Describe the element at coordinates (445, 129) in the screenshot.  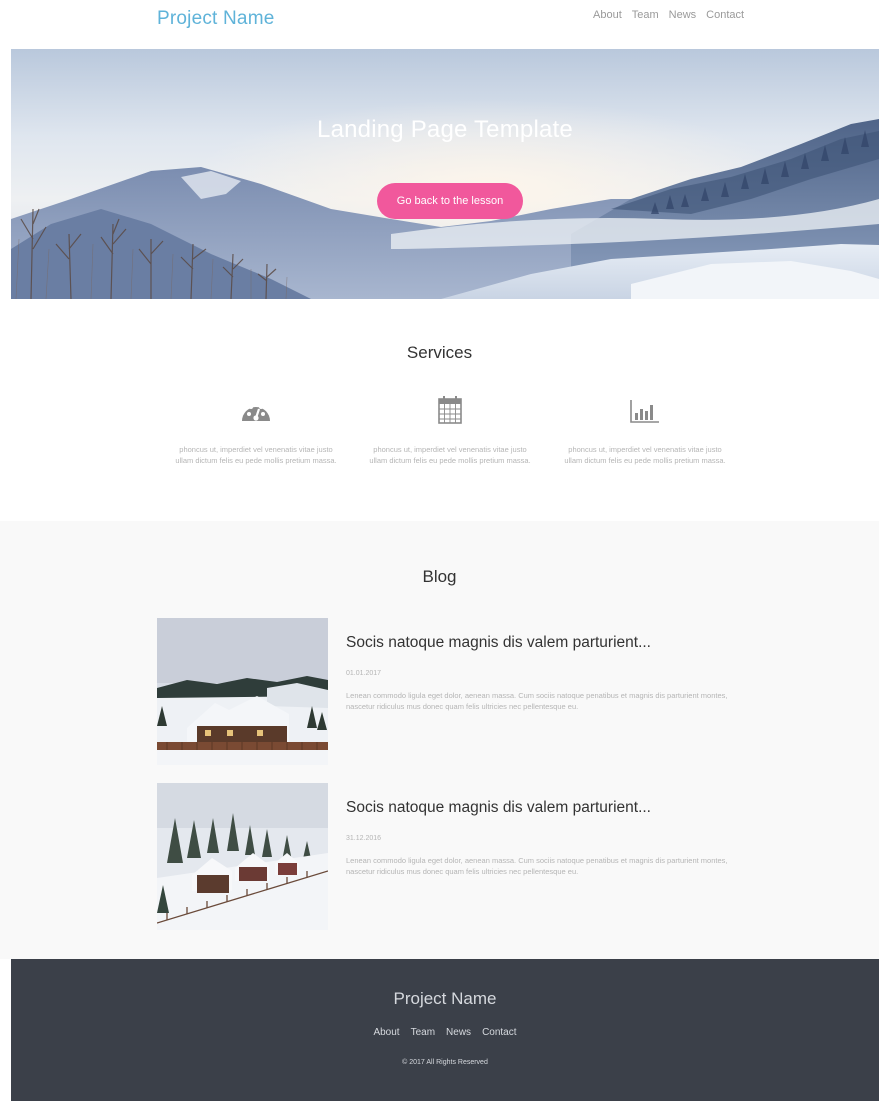
I see `hero-title: Landing Page Template` at that location.